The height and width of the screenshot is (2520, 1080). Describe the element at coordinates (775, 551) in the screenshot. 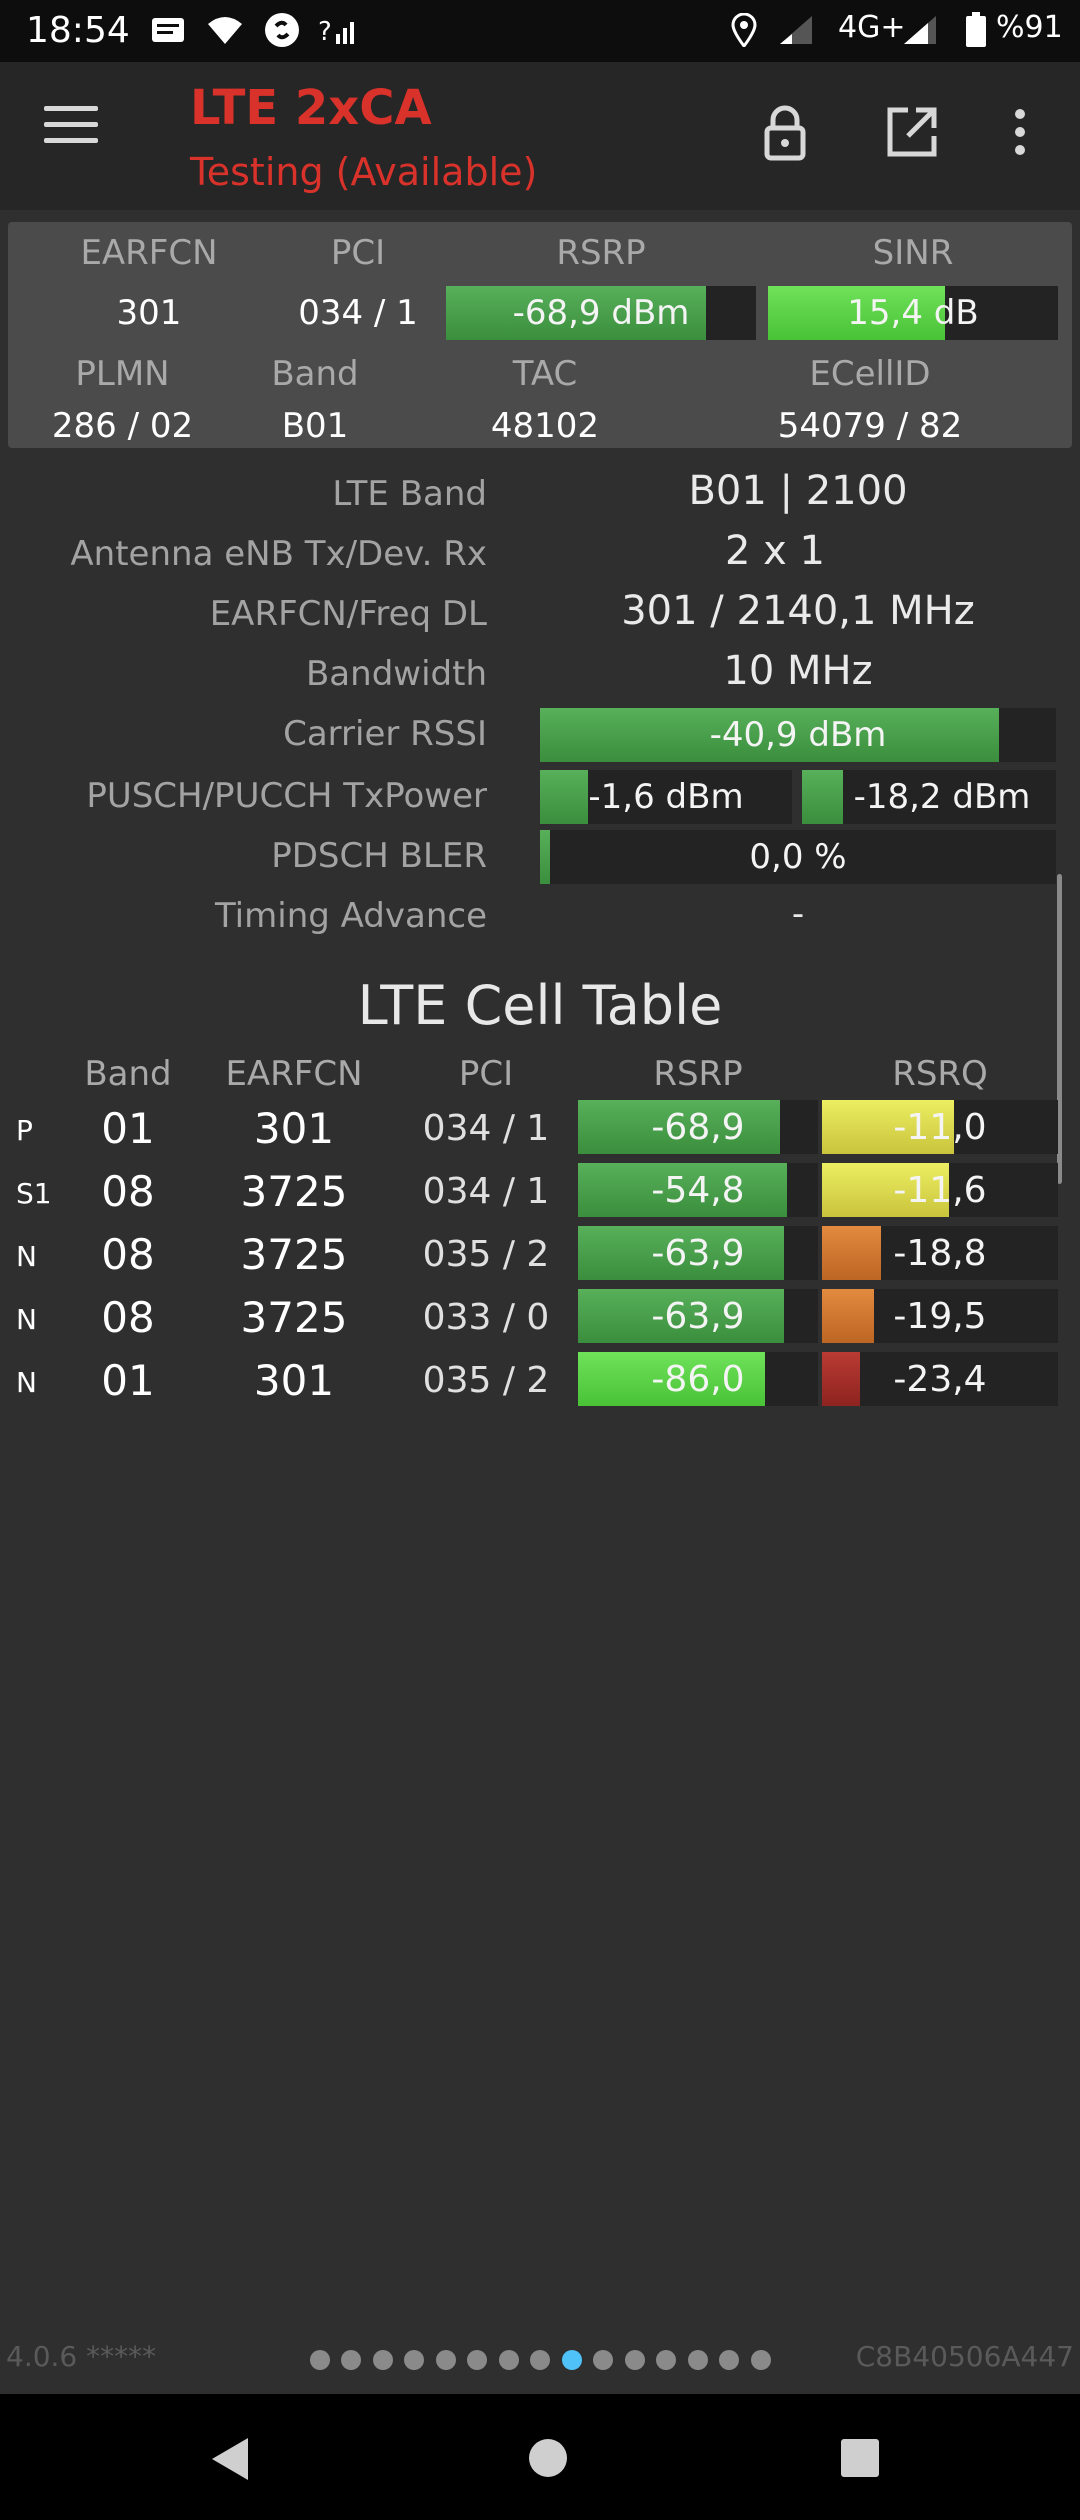

I see `antenna-value: 2 x 1` at that location.